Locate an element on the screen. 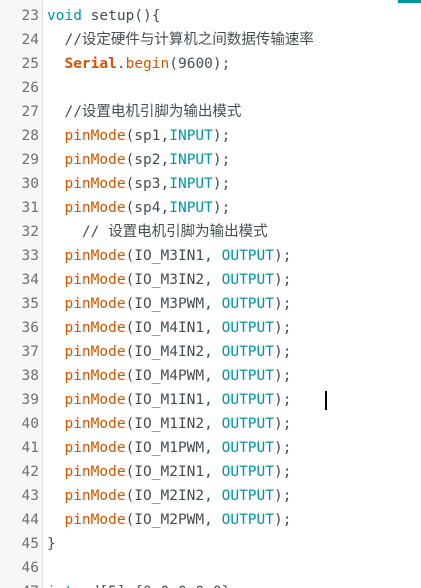 This screenshot has width=421, height=588. code-text: pinMode(sp4,INPUT); is located at coordinates (138, 208).